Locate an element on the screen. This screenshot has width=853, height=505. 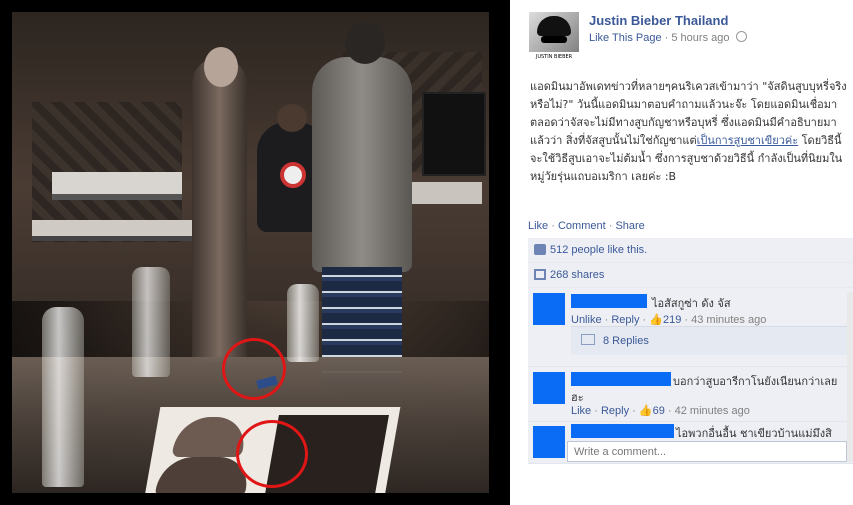
comment-likes: 👍219 is located at coordinates (665, 320).